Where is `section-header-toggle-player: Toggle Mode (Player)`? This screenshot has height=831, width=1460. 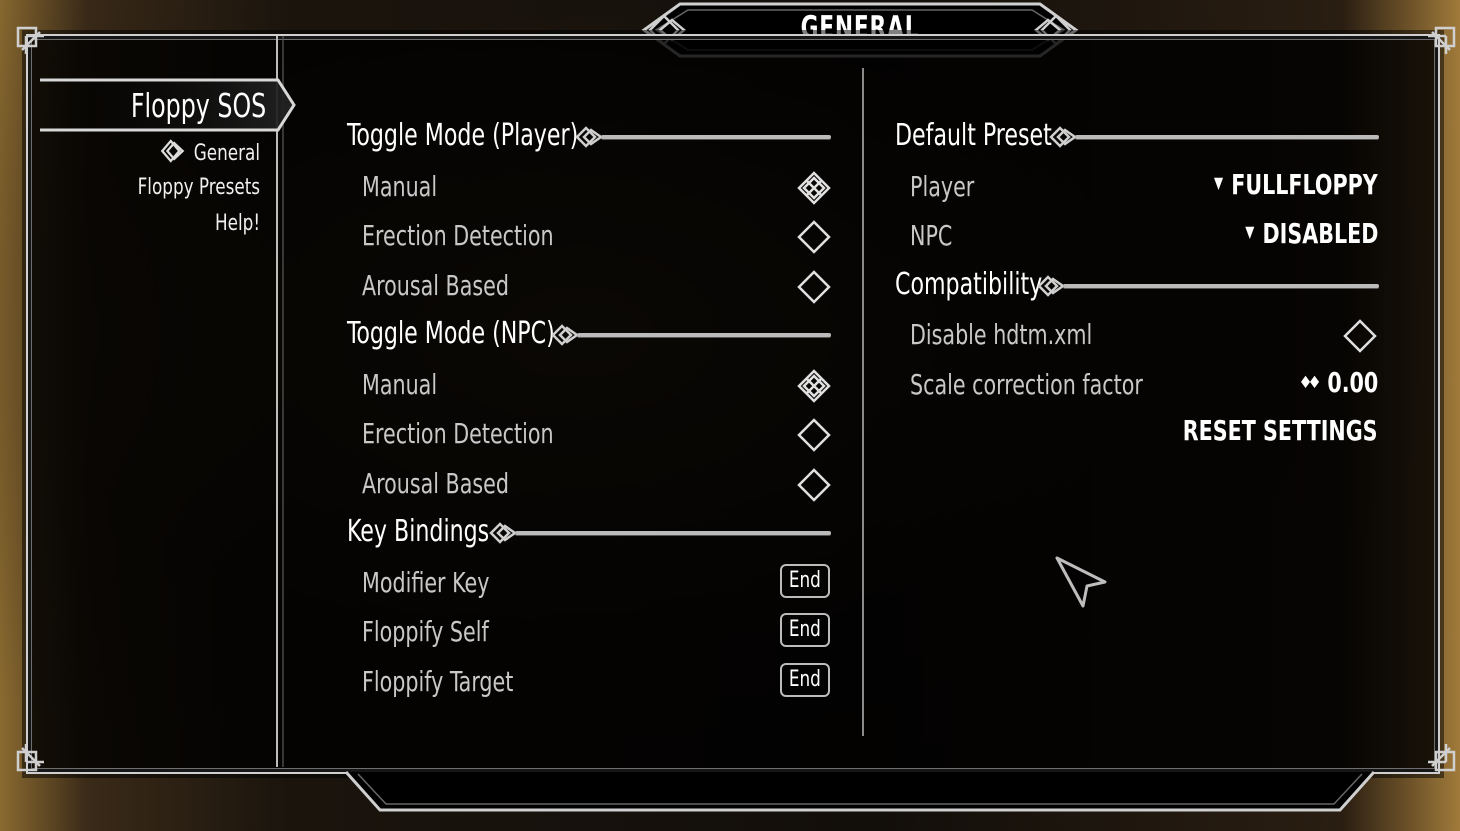
section-header-toggle-player: Toggle Mode (Player) is located at coordinates (590, 138).